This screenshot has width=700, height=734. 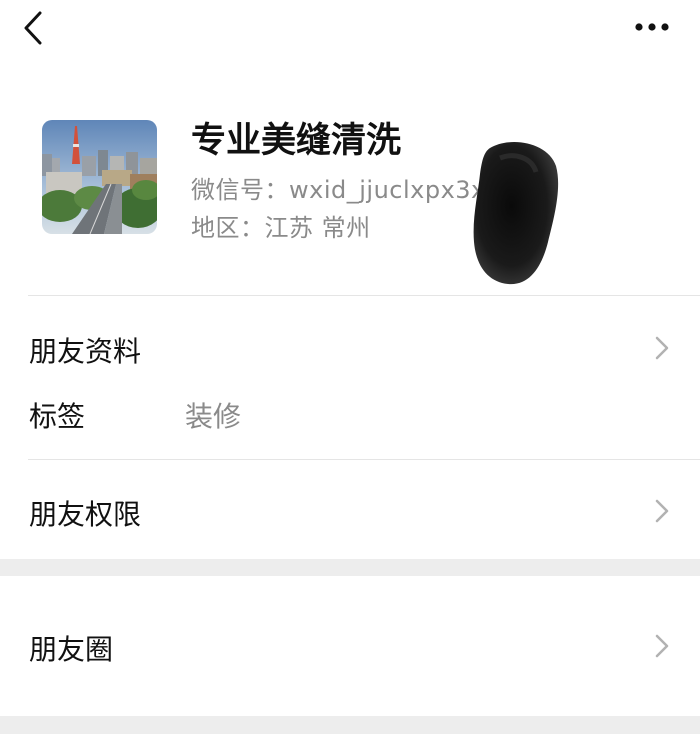 What do you see at coordinates (350, 511) in the screenshot?
I see `friend-permissions-row: 朋友权限` at bounding box center [350, 511].